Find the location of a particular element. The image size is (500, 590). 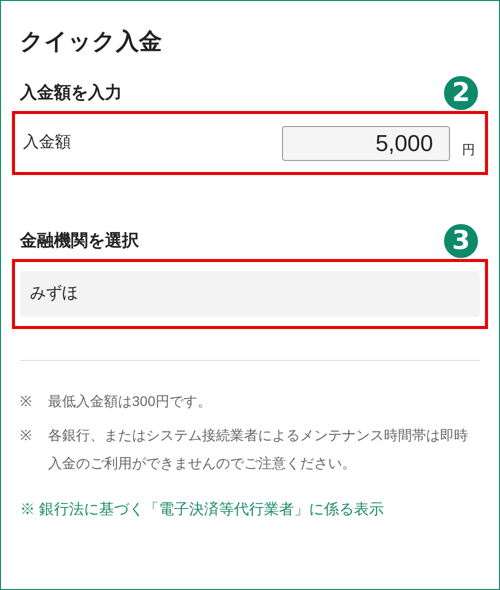

field-label: 入金額 is located at coordinates (47, 142).